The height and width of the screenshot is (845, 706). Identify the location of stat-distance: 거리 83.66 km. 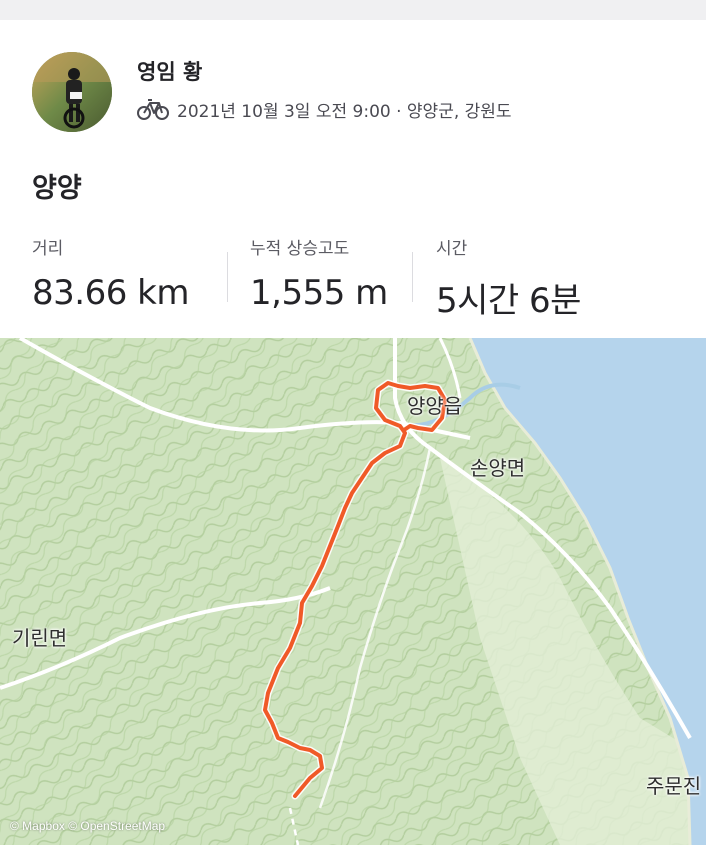
(110, 273).